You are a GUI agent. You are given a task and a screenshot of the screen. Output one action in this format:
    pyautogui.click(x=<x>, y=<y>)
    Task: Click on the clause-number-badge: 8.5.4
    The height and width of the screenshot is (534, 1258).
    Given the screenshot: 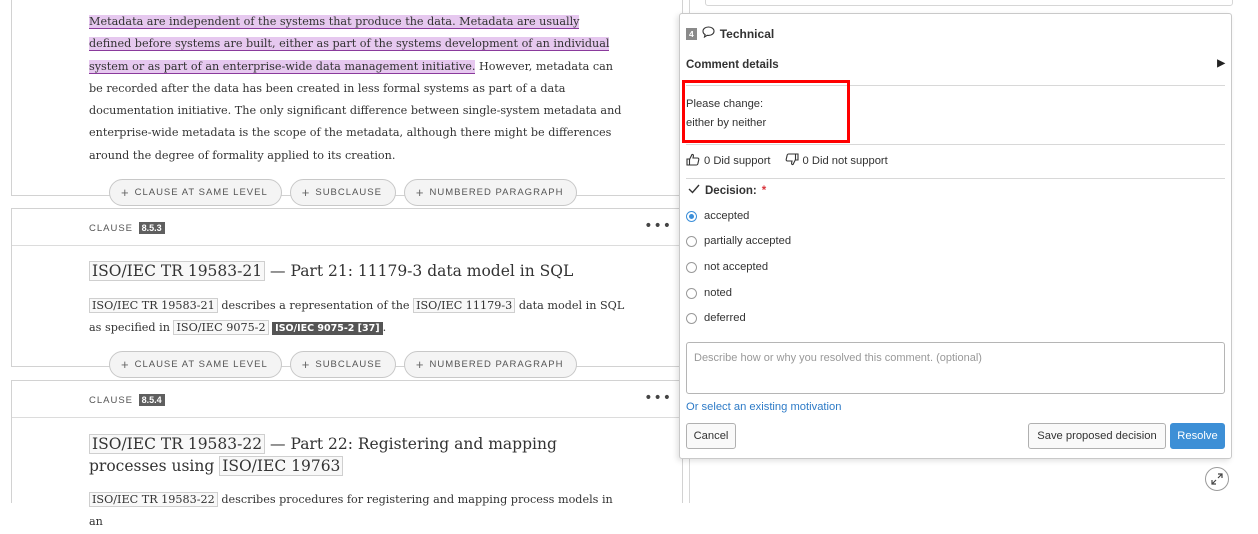 What is the action you would take?
    pyautogui.click(x=151, y=400)
    